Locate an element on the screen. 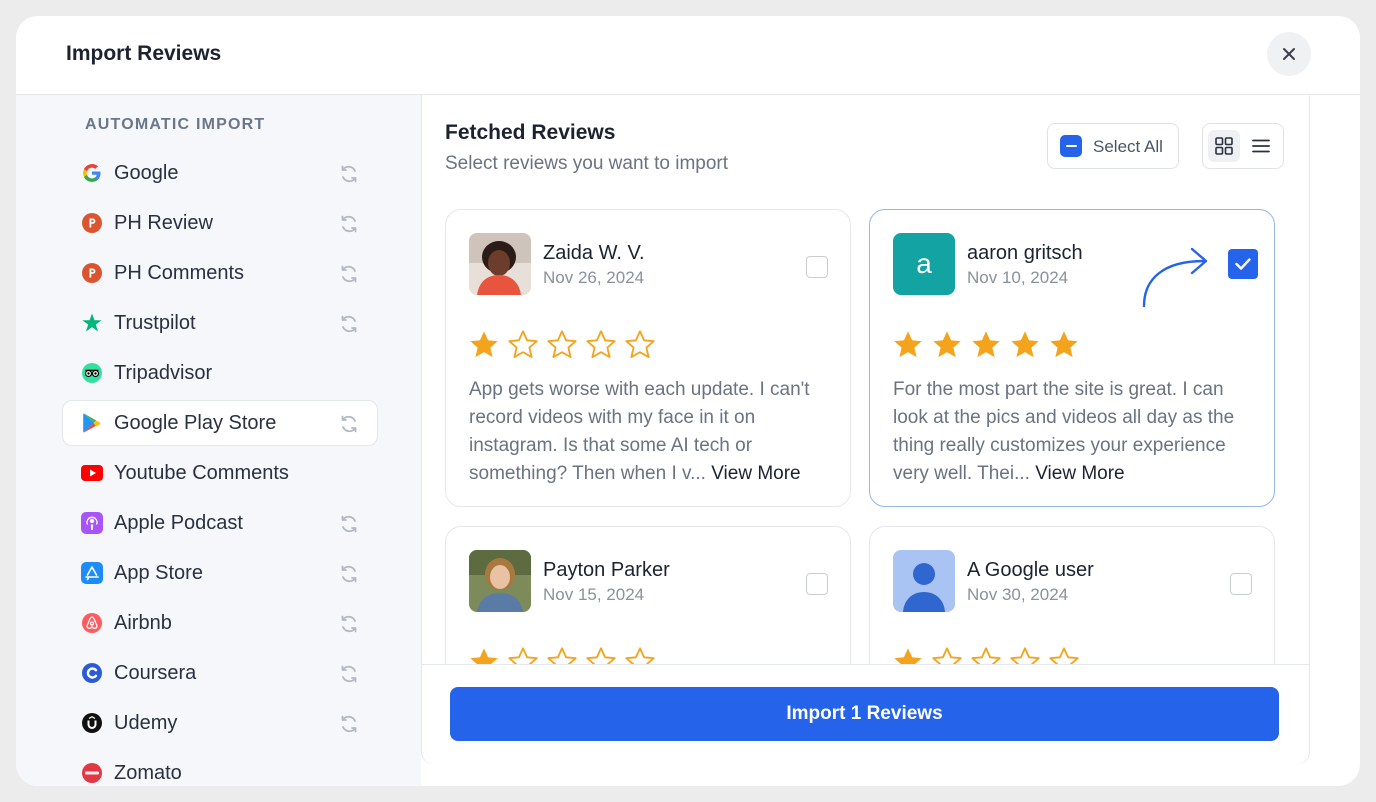 This screenshot has width=1376, height=802. sidebar-item-trustpilot: Trustpilot is located at coordinates (220, 323).